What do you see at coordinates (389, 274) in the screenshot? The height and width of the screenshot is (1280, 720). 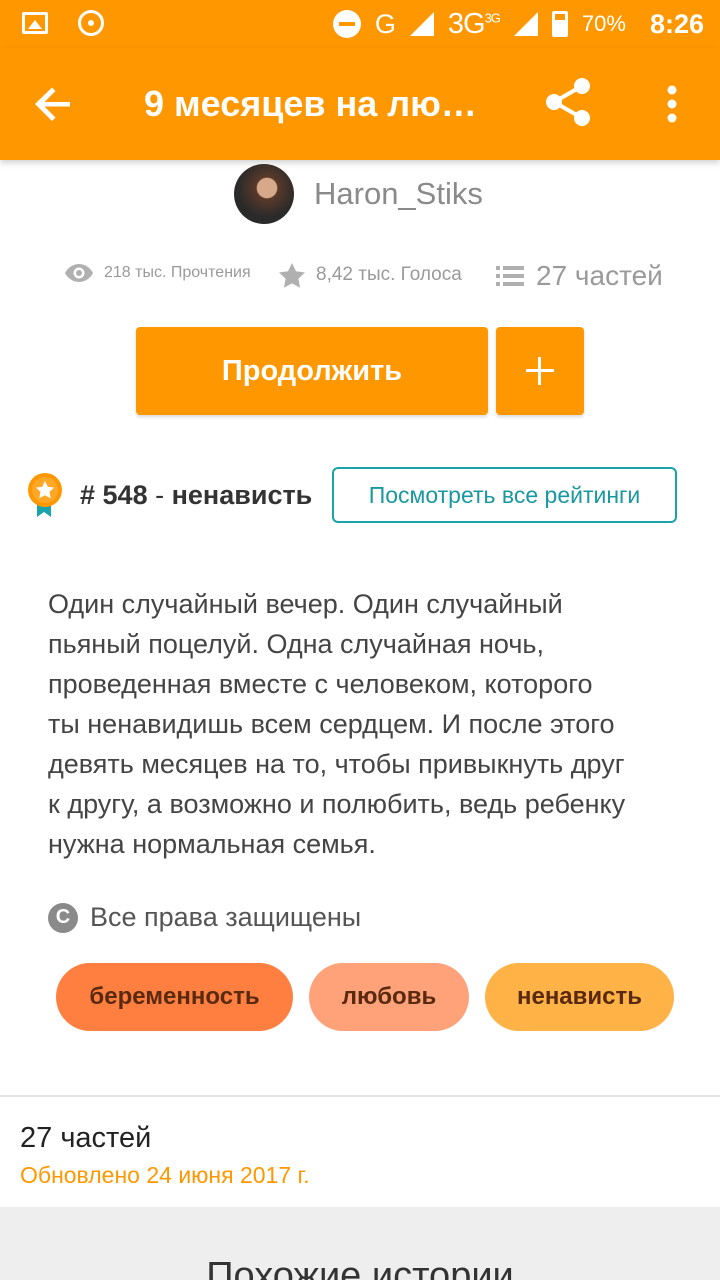 I see `votes-count: 8,42 тыс. Голоса` at bounding box center [389, 274].